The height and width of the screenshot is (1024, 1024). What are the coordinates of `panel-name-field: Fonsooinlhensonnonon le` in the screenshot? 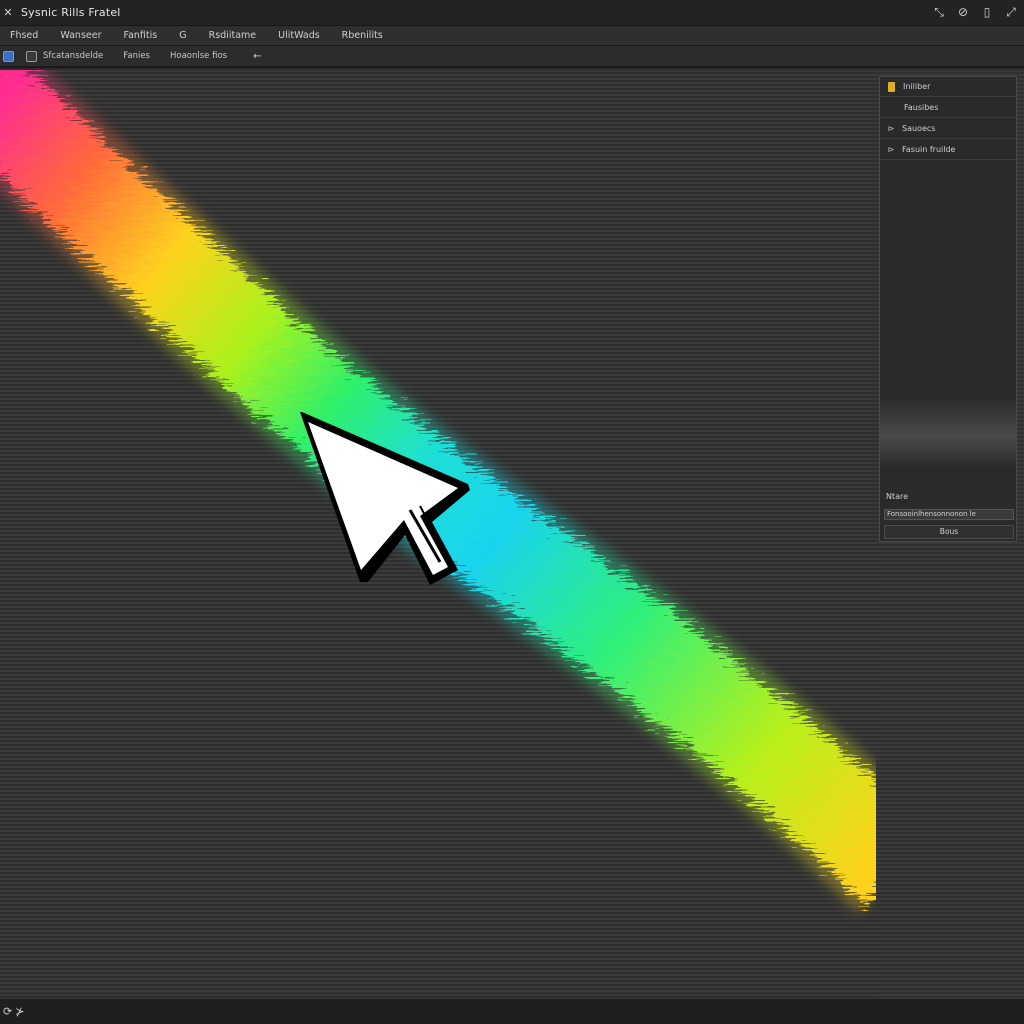 It's located at (949, 514).